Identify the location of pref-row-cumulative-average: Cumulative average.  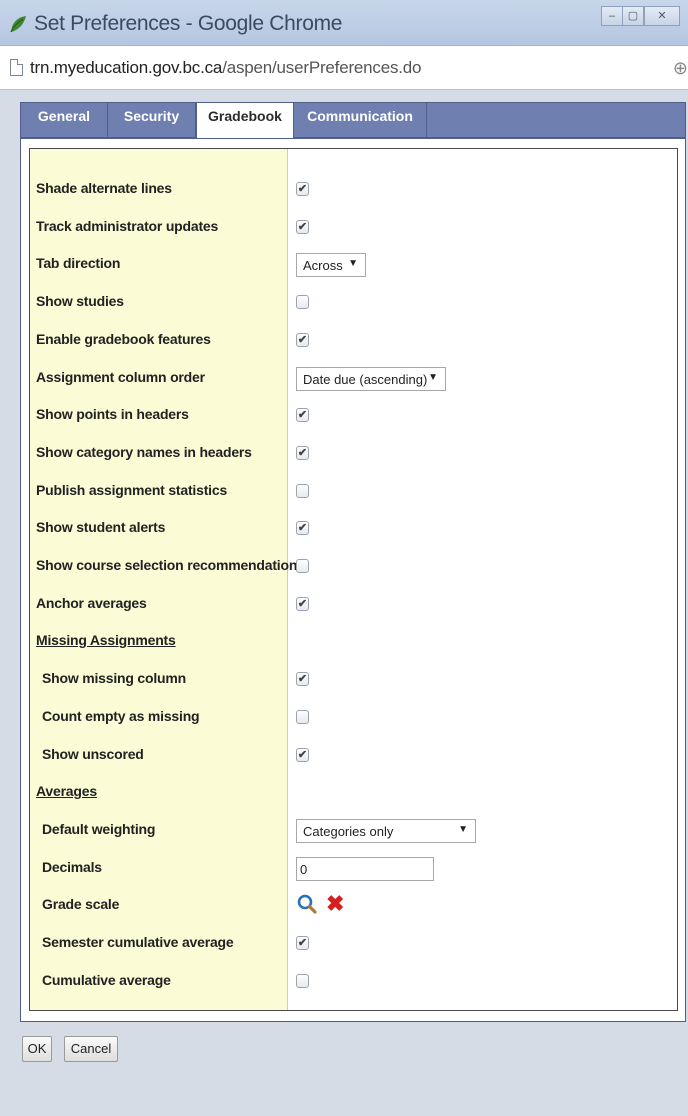
(353, 981).